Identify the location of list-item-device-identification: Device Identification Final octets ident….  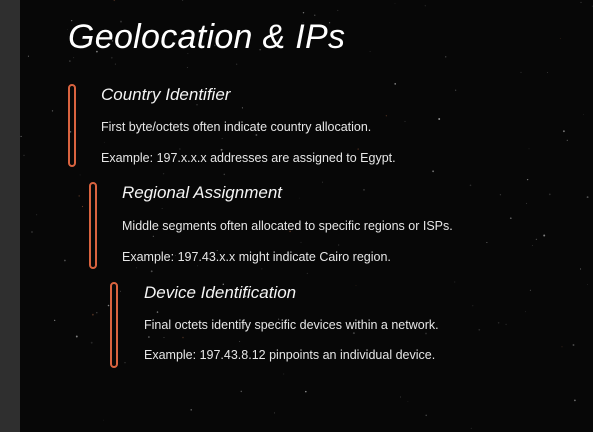
(310, 326).